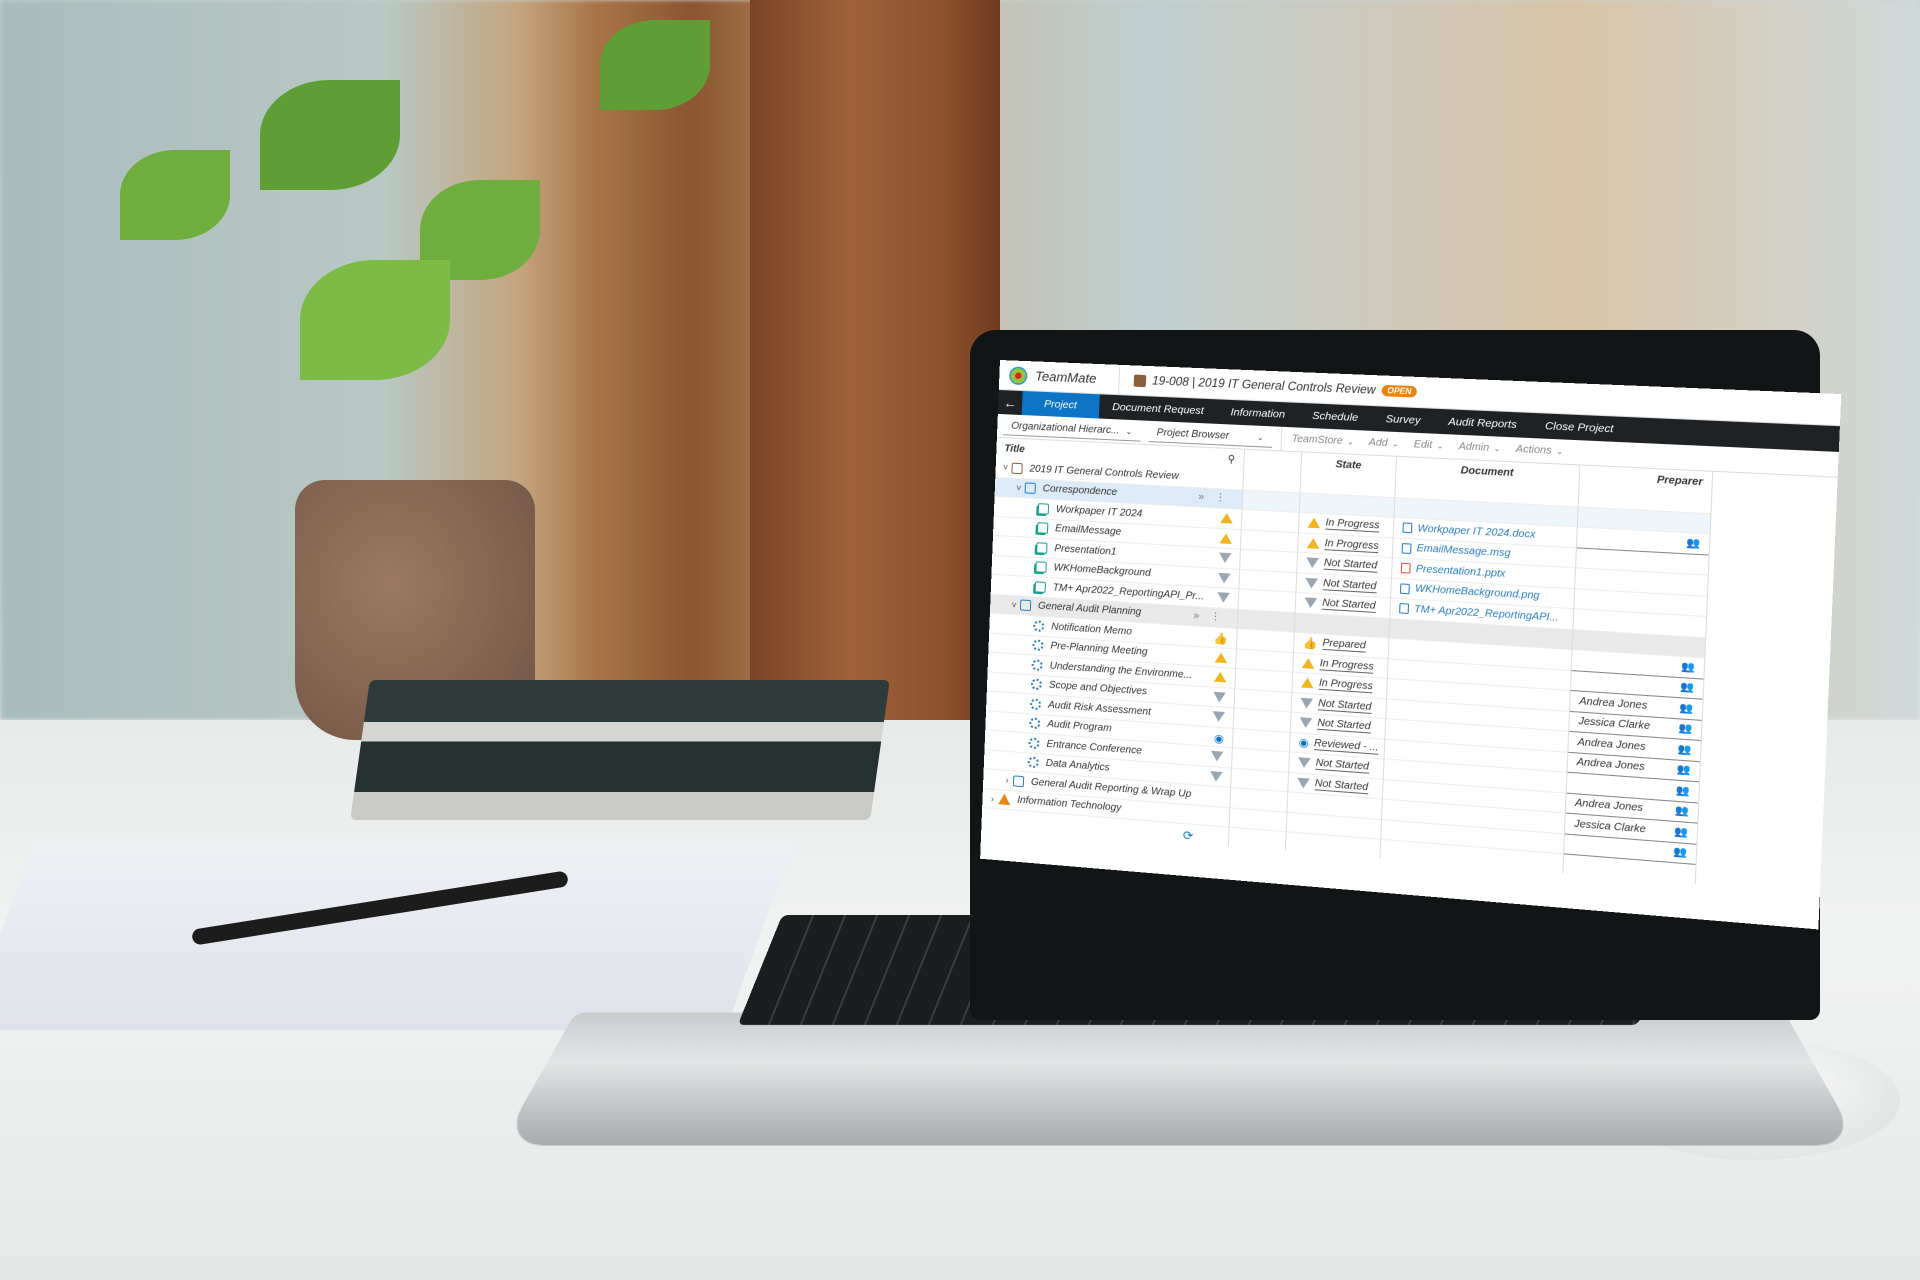  Describe the element at coordinates (1088, 531) in the screenshot. I see `tree-row-title: EmailMessage` at that location.